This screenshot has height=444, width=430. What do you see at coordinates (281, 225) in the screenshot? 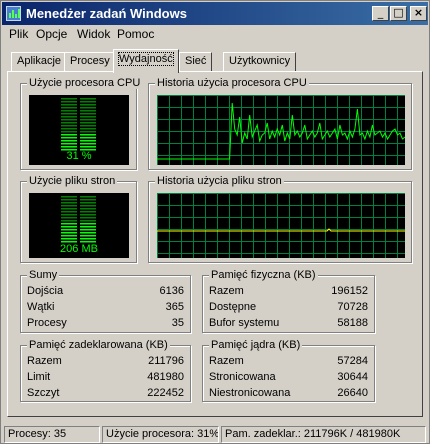
I see `pf-history-graph` at bounding box center [281, 225].